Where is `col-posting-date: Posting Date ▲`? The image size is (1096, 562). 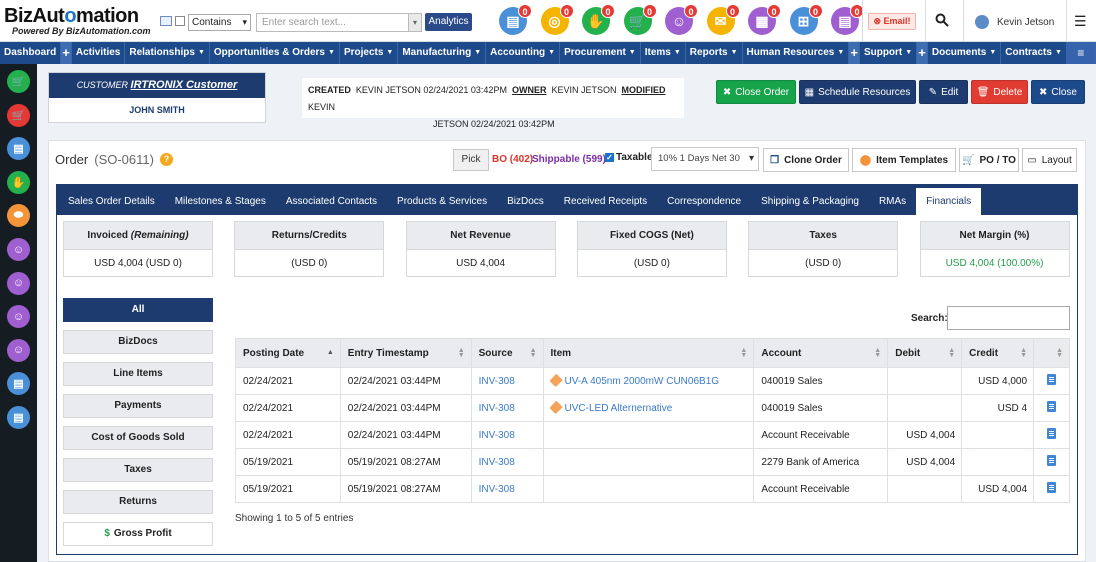
col-posting-date: Posting Date ▲ is located at coordinates (288, 353).